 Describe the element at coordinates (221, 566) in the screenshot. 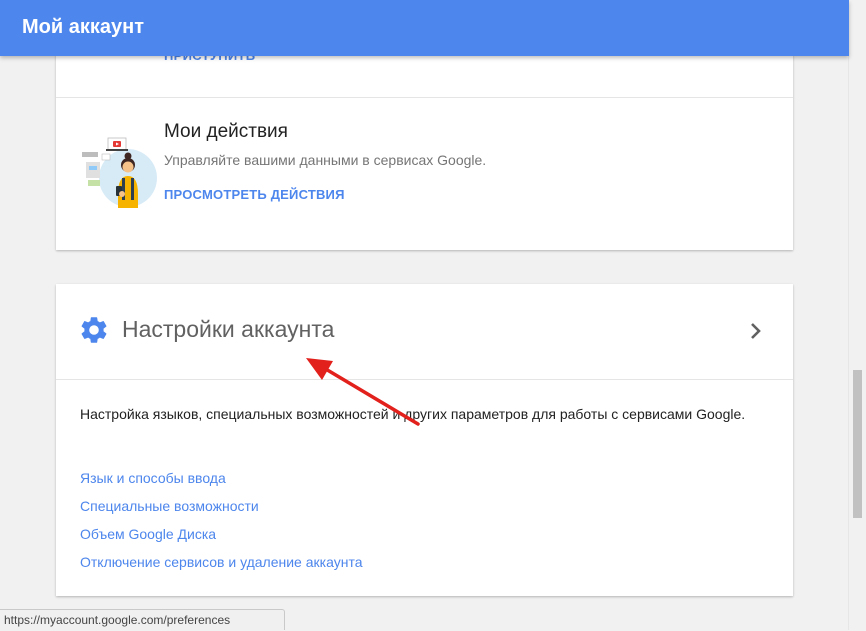

I see `settings-link-delete-account: Отключение сервисов и удаление аккаунта` at that location.